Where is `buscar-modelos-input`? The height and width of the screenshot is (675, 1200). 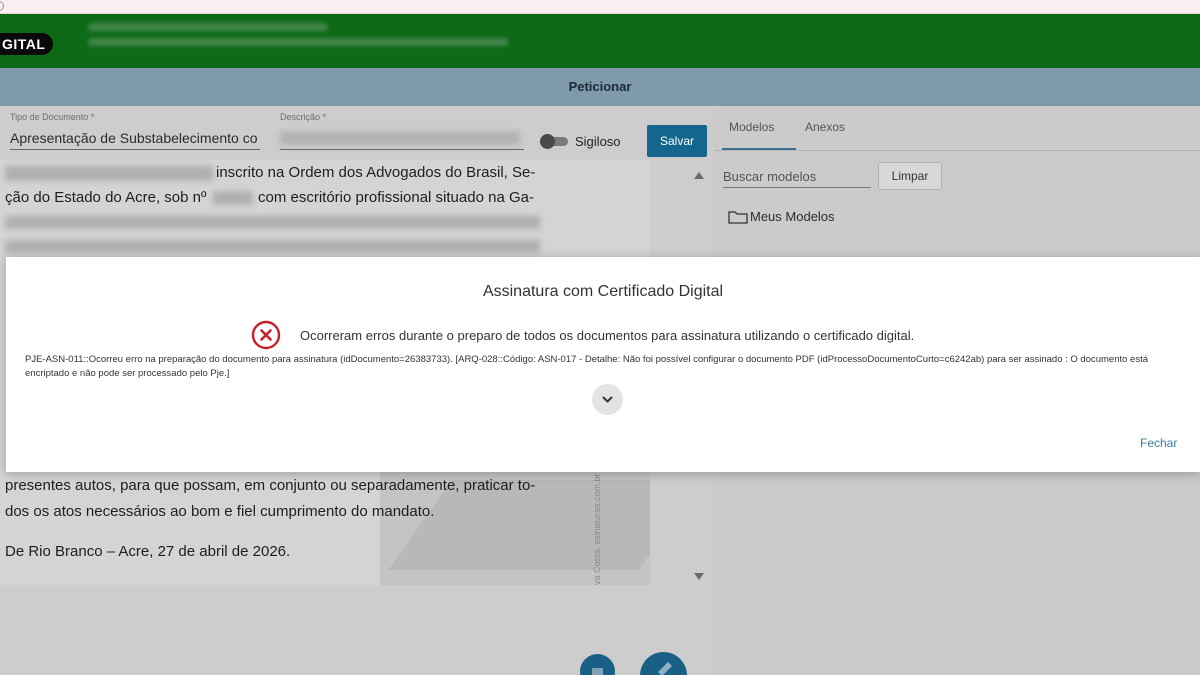 buscar-modelos-input is located at coordinates (797, 177).